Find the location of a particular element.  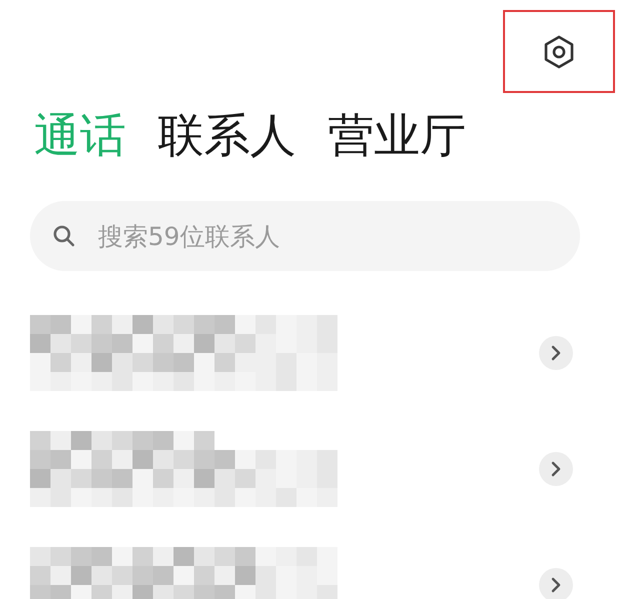

tab: 联系人 is located at coordinates (227, 135).